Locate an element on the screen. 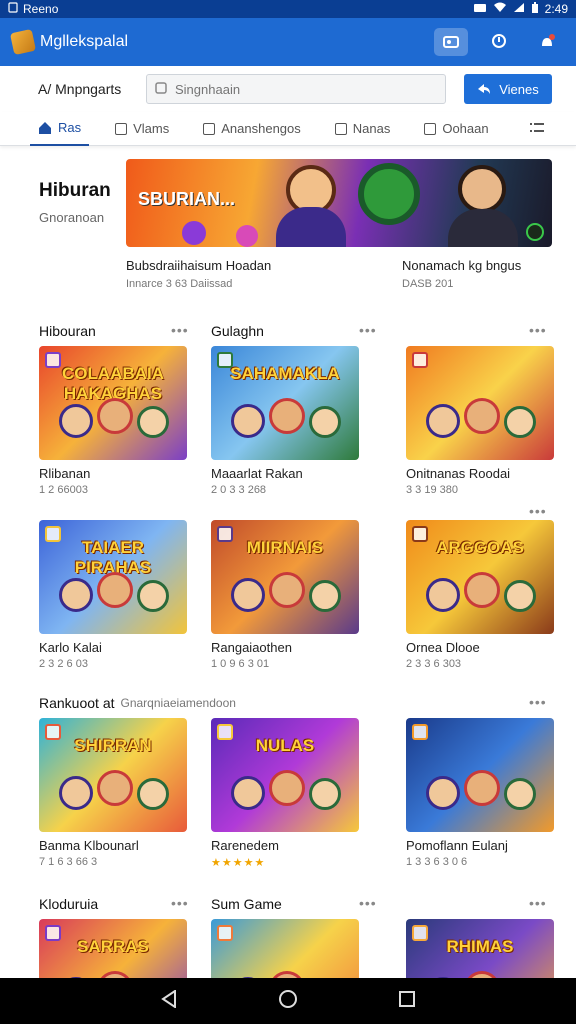 The width and height of the screenshot is (576, 1024). thumbnail-title: SHIRRAN is located at coordinates (113, 745).